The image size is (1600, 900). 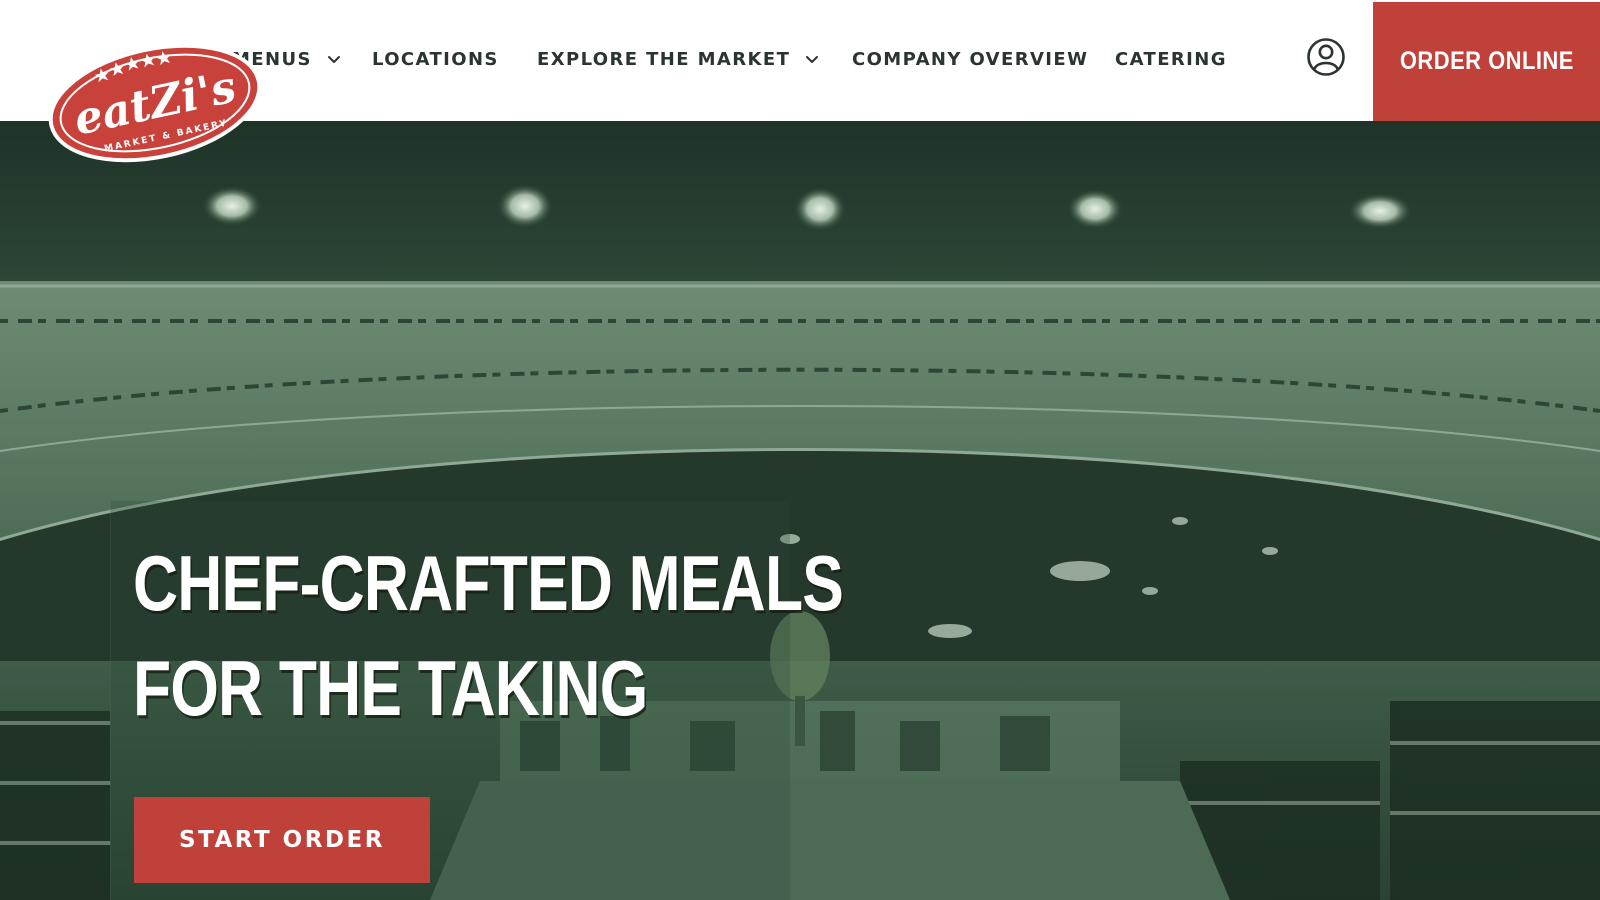 I want to click on order-online-button: ORDER ONLINE, so click(x=1486, y=61).